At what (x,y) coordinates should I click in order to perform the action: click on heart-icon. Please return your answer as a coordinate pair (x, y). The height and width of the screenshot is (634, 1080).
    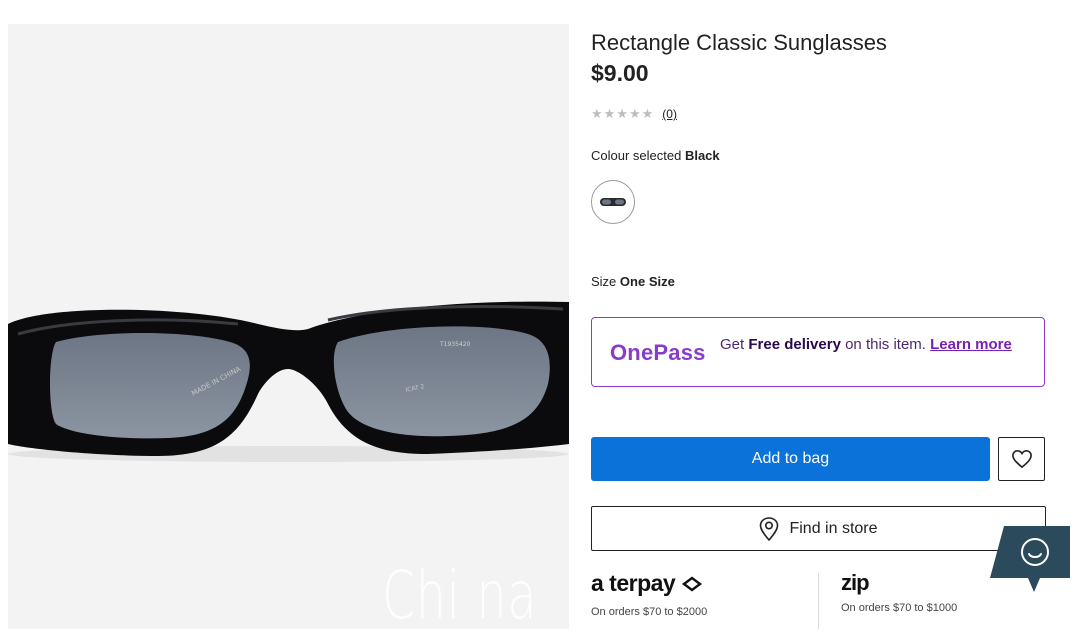
    Looking at the image, I should click on (1021, 459).